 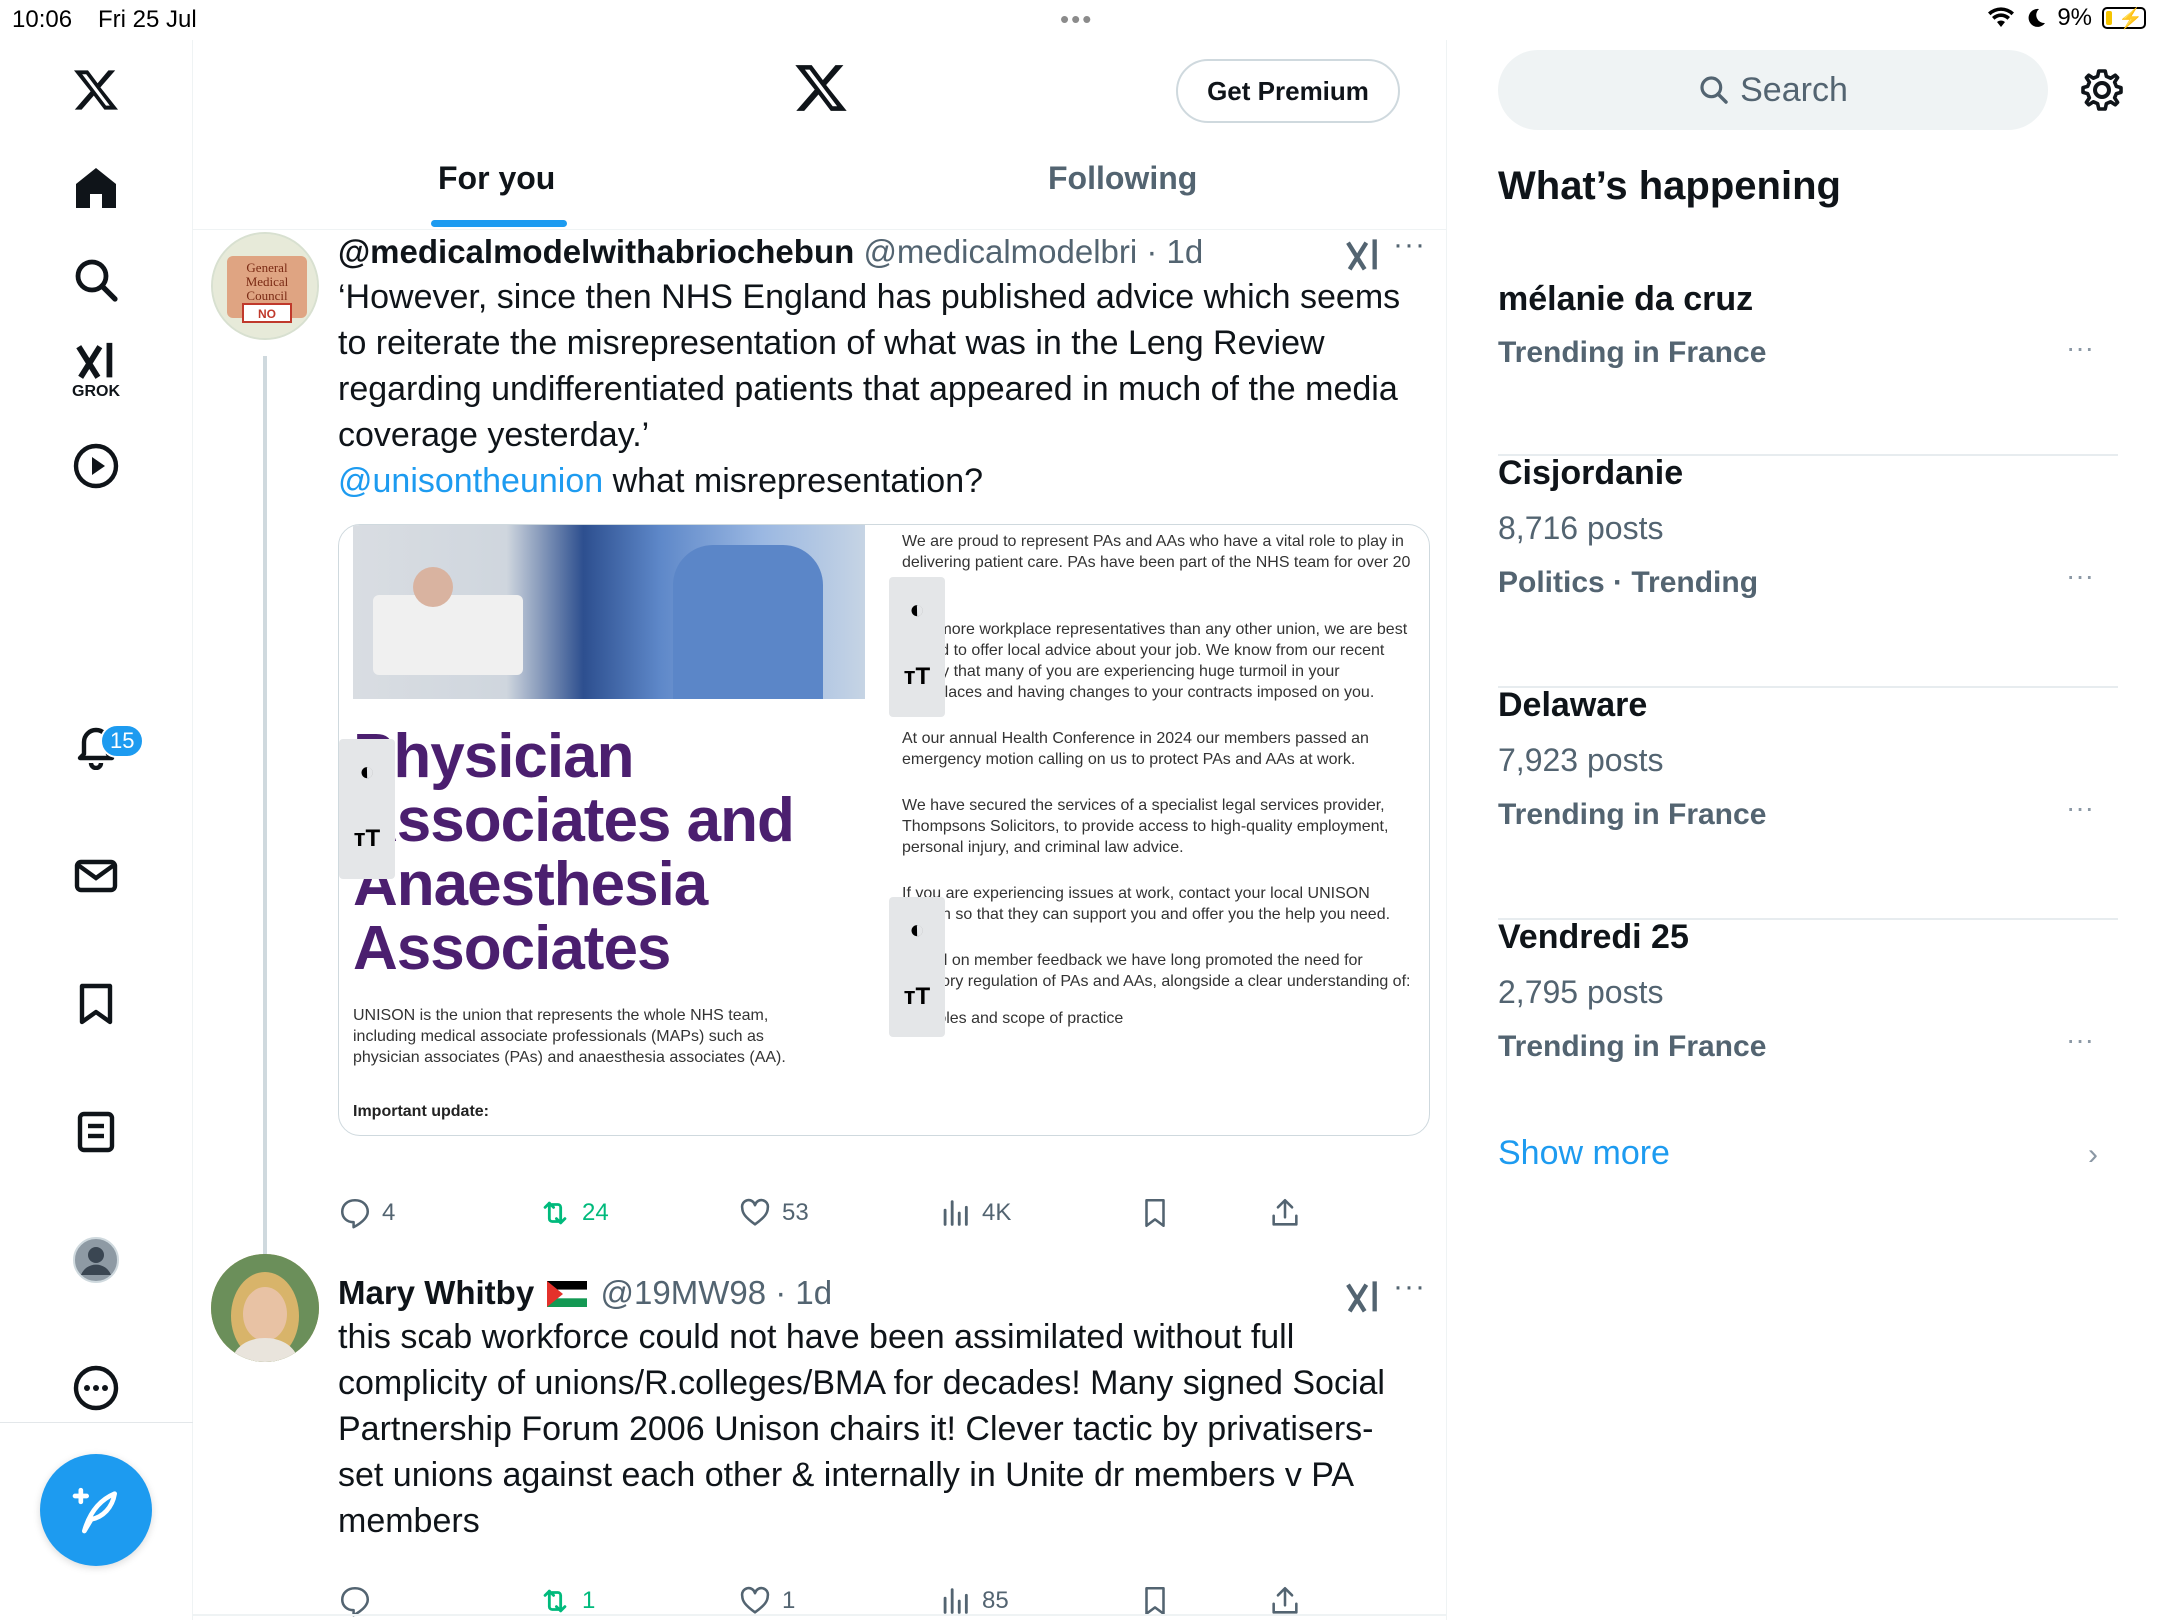 I want to click on grok-icon: GROK, so click(x=96, y=370).